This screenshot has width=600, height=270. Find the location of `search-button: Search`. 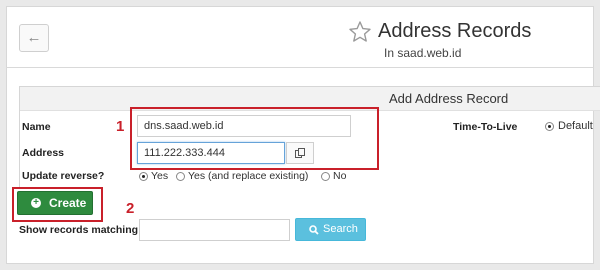

search-button: Search is located at coordinates (330, 229).